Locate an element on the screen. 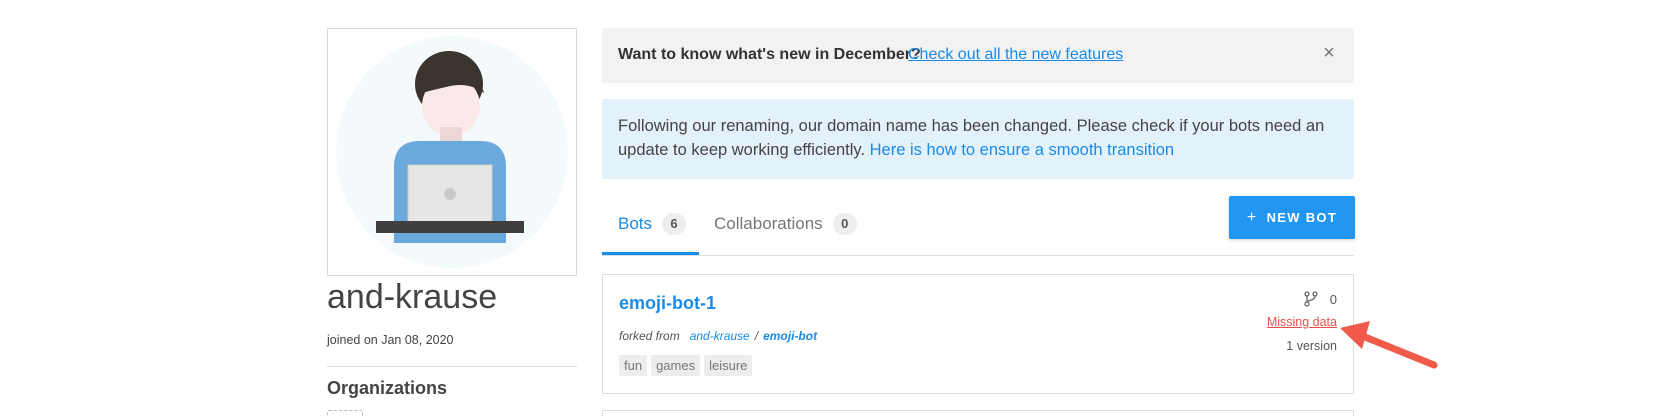 This screenshot has height=416, width=1677. tab-collaborations: Collaborations 0 is located at coordinates (785, 224).